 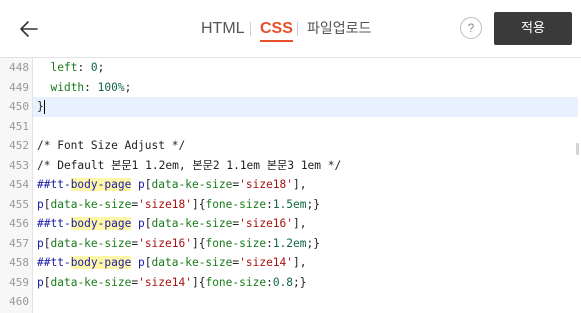 What do you see at coordinates (305, 107) in the screenshot?
I see `active-line-highlight` at bounding box center [305, 107].